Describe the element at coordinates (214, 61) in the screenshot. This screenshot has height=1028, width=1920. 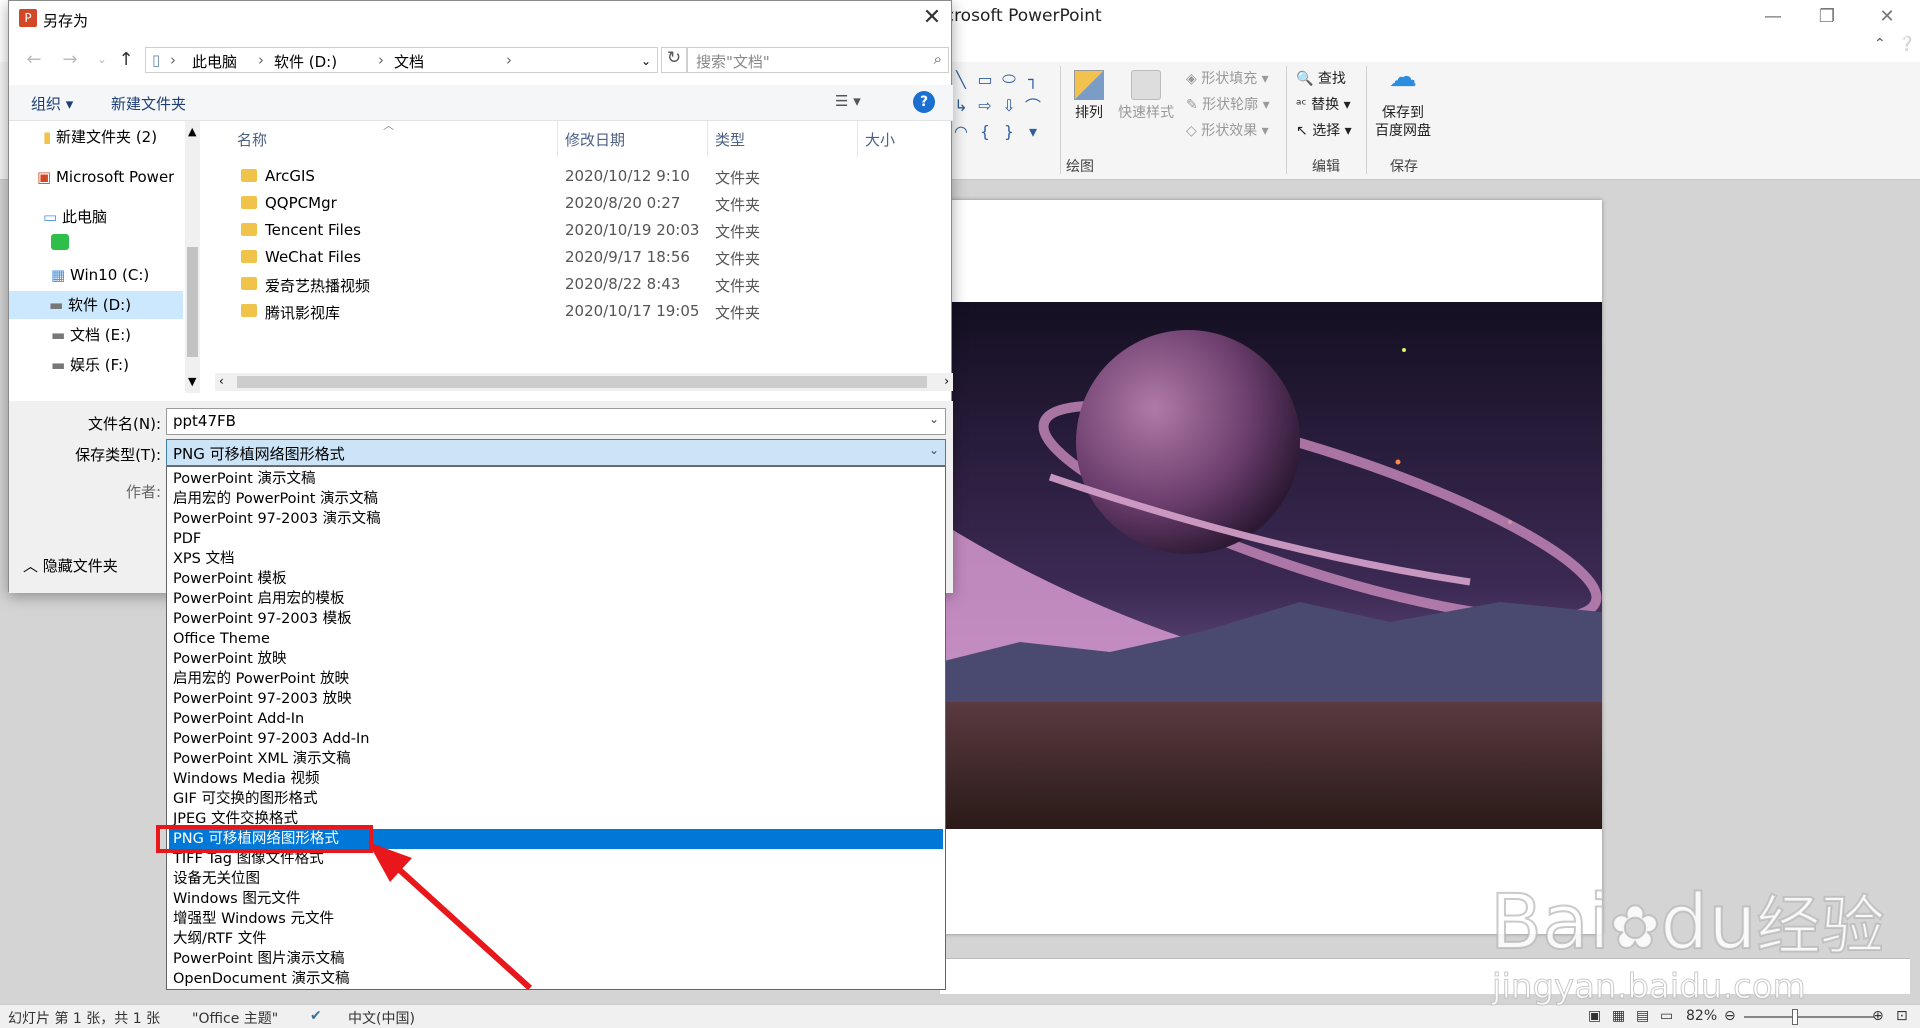
I see `breadcrumb-this-pc: 此电脑` at that location.